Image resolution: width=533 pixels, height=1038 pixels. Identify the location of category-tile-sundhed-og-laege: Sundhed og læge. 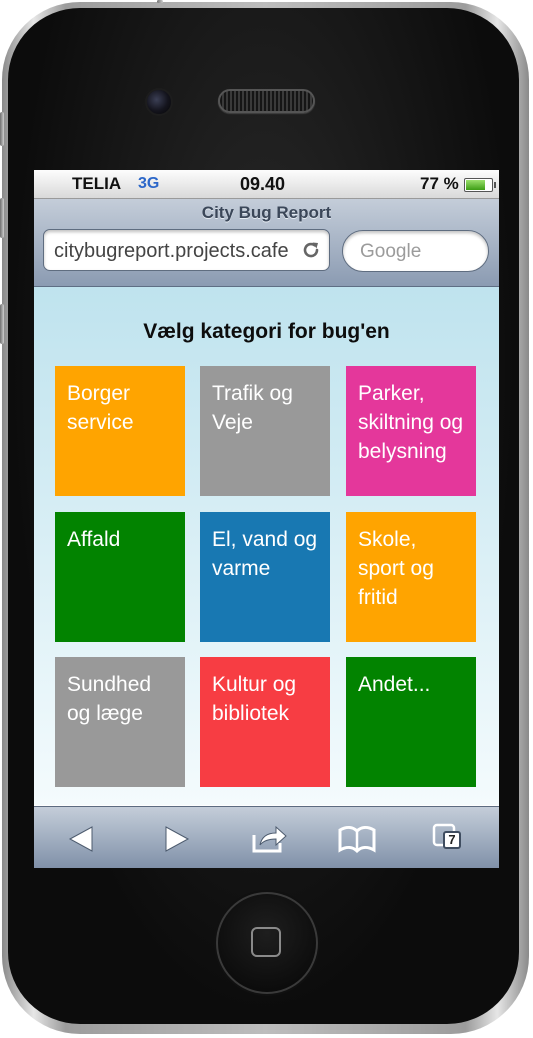
(120, 722).